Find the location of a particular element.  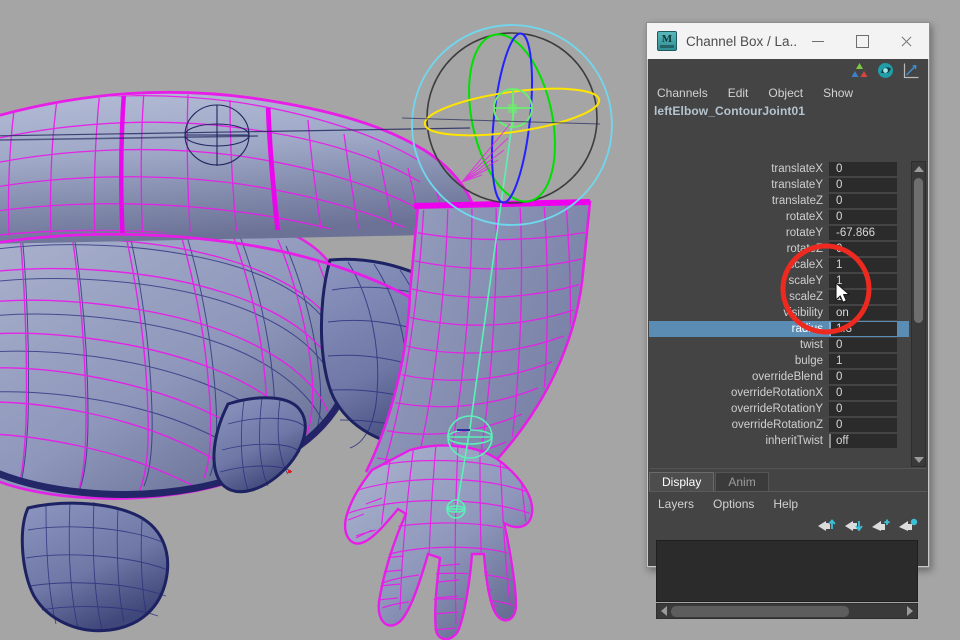

tab-display: Display is located at coordinates (682, 481).